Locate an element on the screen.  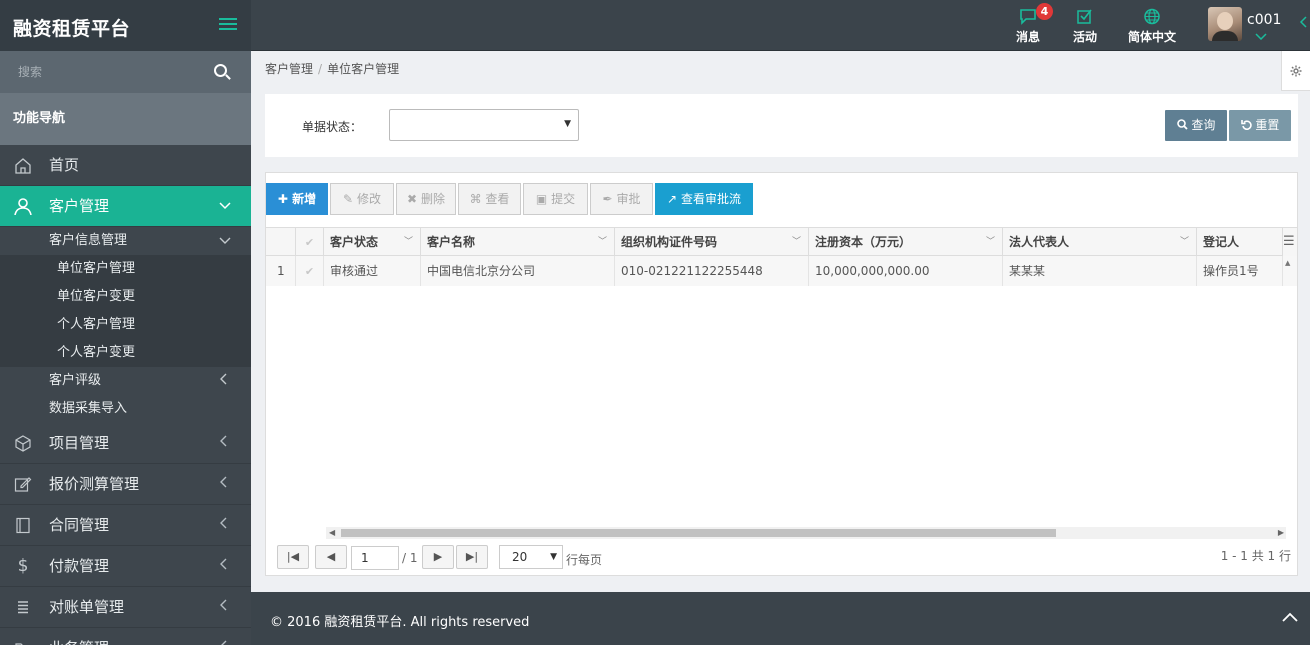
sidebar-item-home: 首页 is located at coordinates (125, 165).